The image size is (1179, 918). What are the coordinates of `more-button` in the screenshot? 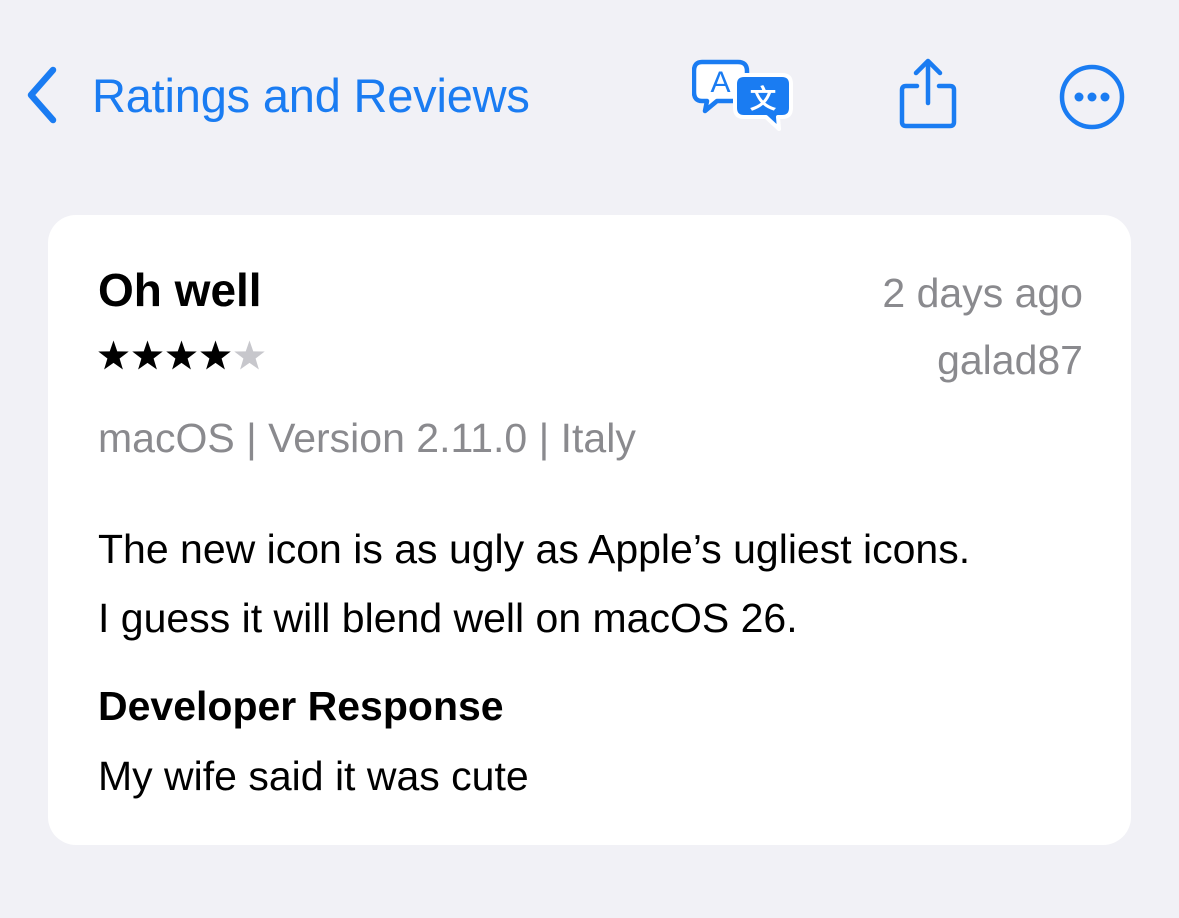 It's located at (1092, 97).